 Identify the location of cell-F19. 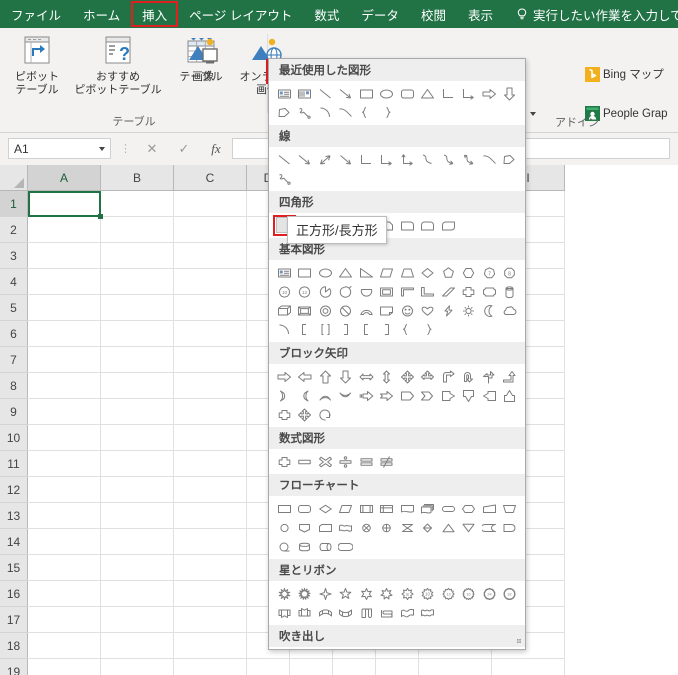
(354, 666).